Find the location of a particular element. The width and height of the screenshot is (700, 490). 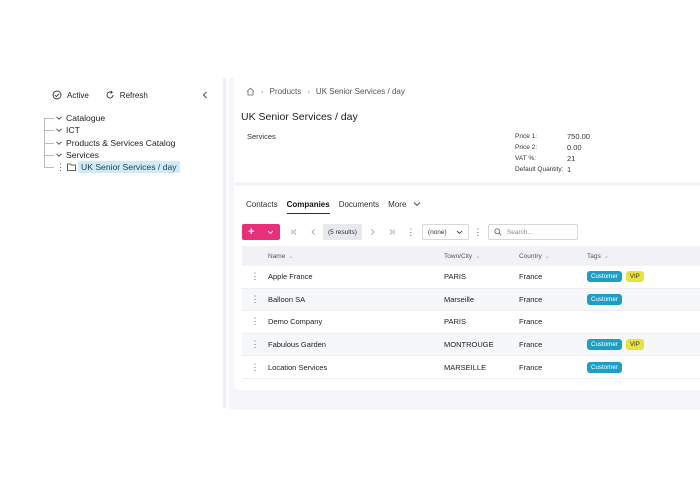

tab-documents: Documents is located at coordinates (359, 207).